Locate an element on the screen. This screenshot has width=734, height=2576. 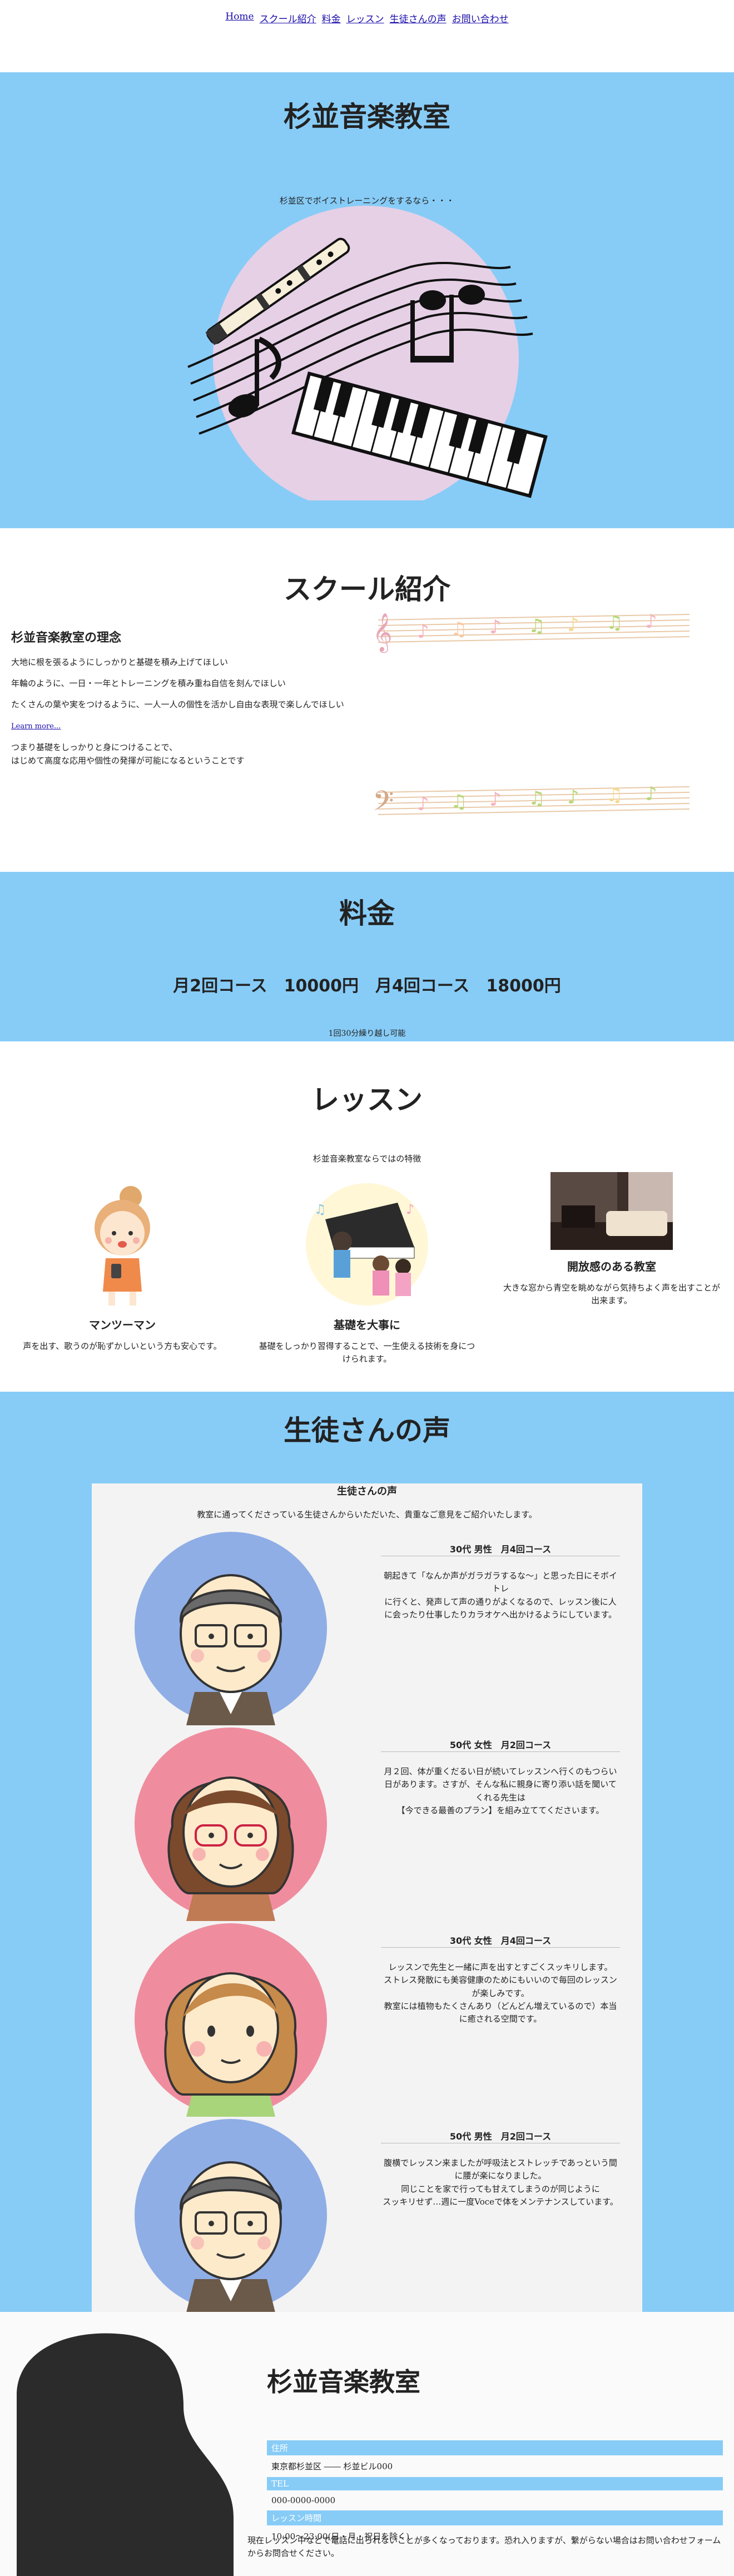
music-staff-illustration: 𝄞 ♪ ♫ ♪ ♫ ♪ ♫ ♪ is located at coordinates (531, 632).